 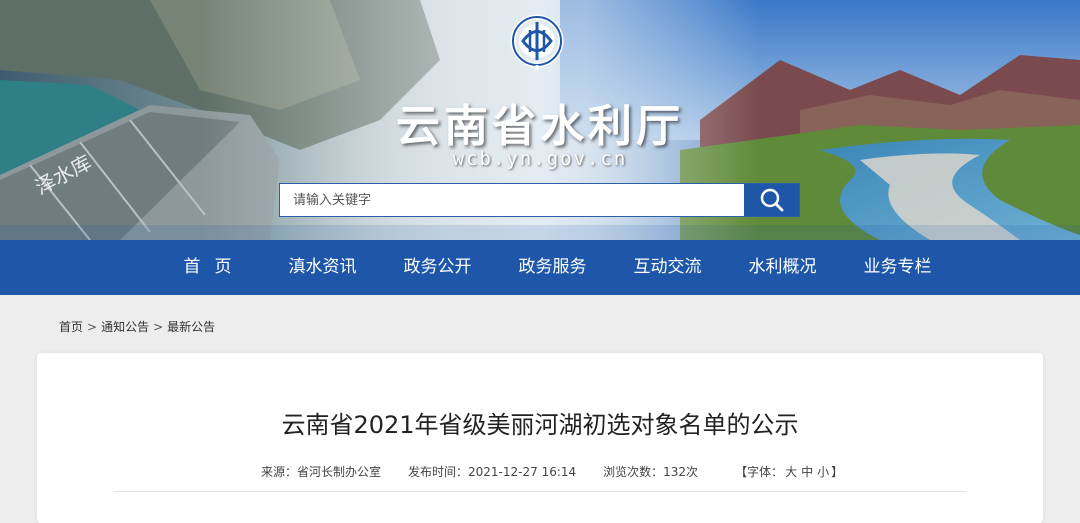 What do you see at coordinates (782, 267) in the screenshot?
I see `nav-item-water-overview: 水利概况` at bounding box center [782, 267].